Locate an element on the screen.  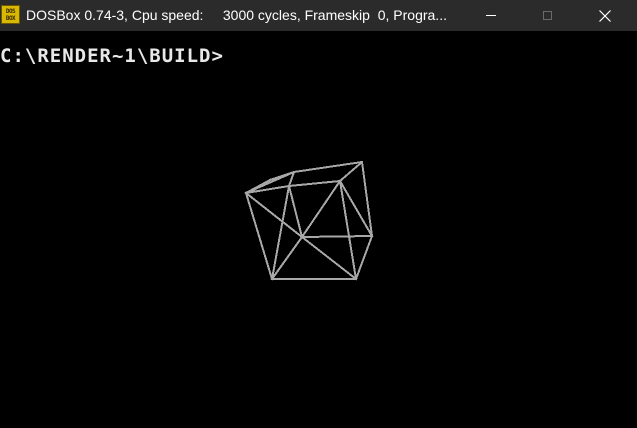
wireframe-render is located at coordinates (309, 220).